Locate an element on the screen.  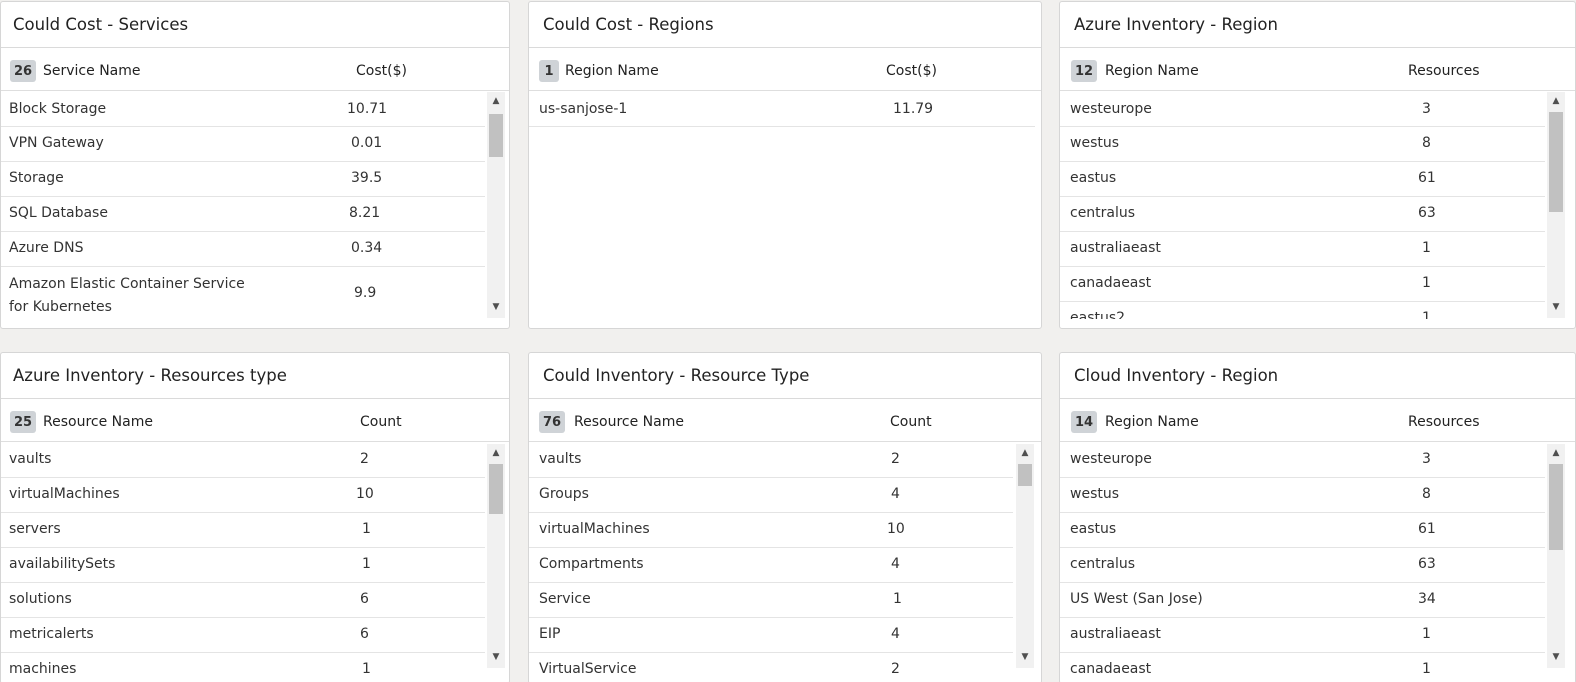
count-badge: 1 is located at coordinates (549, 71).